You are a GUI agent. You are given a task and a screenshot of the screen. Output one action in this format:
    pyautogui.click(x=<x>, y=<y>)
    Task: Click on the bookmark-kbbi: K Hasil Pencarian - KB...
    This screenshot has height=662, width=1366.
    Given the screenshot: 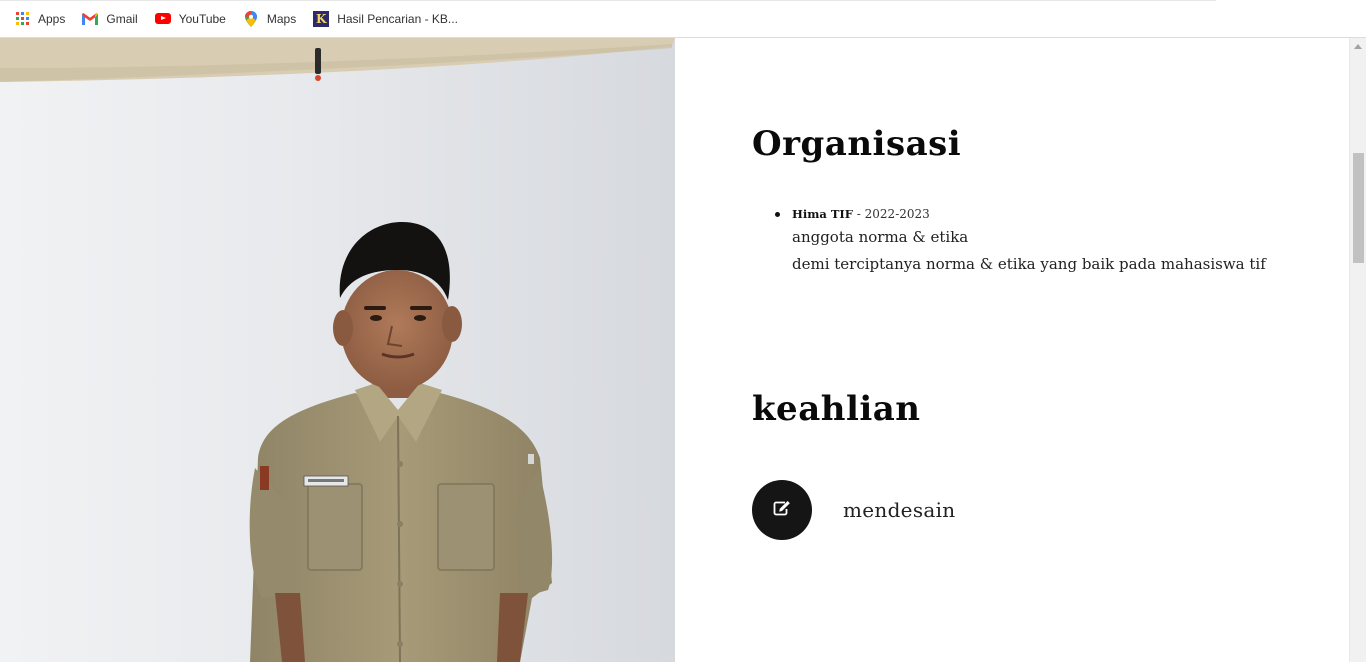 What is the action you would take?
    pyautogui.click(x=385, y=19)
    